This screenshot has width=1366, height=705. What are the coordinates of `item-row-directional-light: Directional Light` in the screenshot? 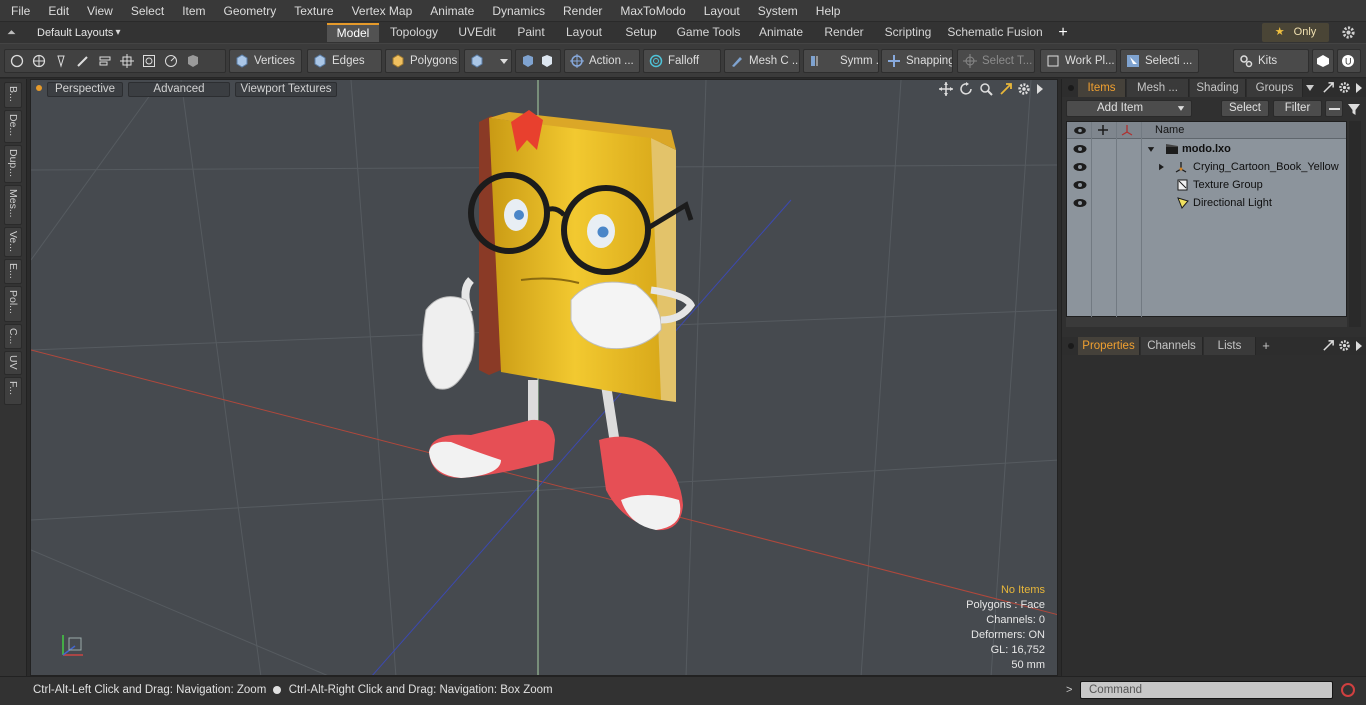 It's located at (1206, 203).